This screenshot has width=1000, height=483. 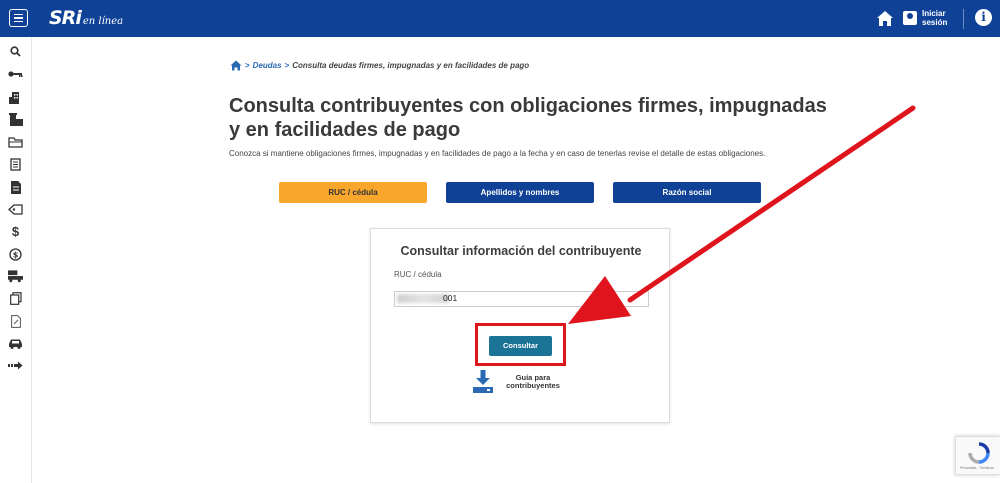 I want to click on coin-icon: $, so click(x=15, y=254).